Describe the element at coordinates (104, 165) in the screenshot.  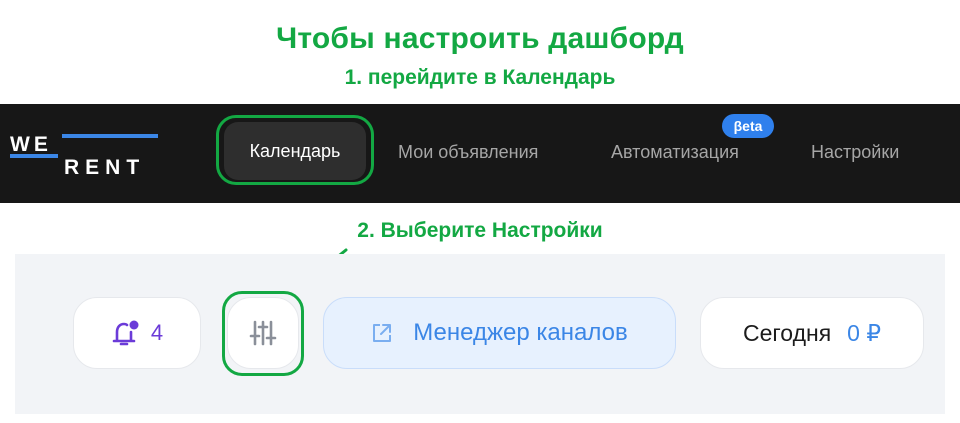
I see `svg-text: RENT` at that location.